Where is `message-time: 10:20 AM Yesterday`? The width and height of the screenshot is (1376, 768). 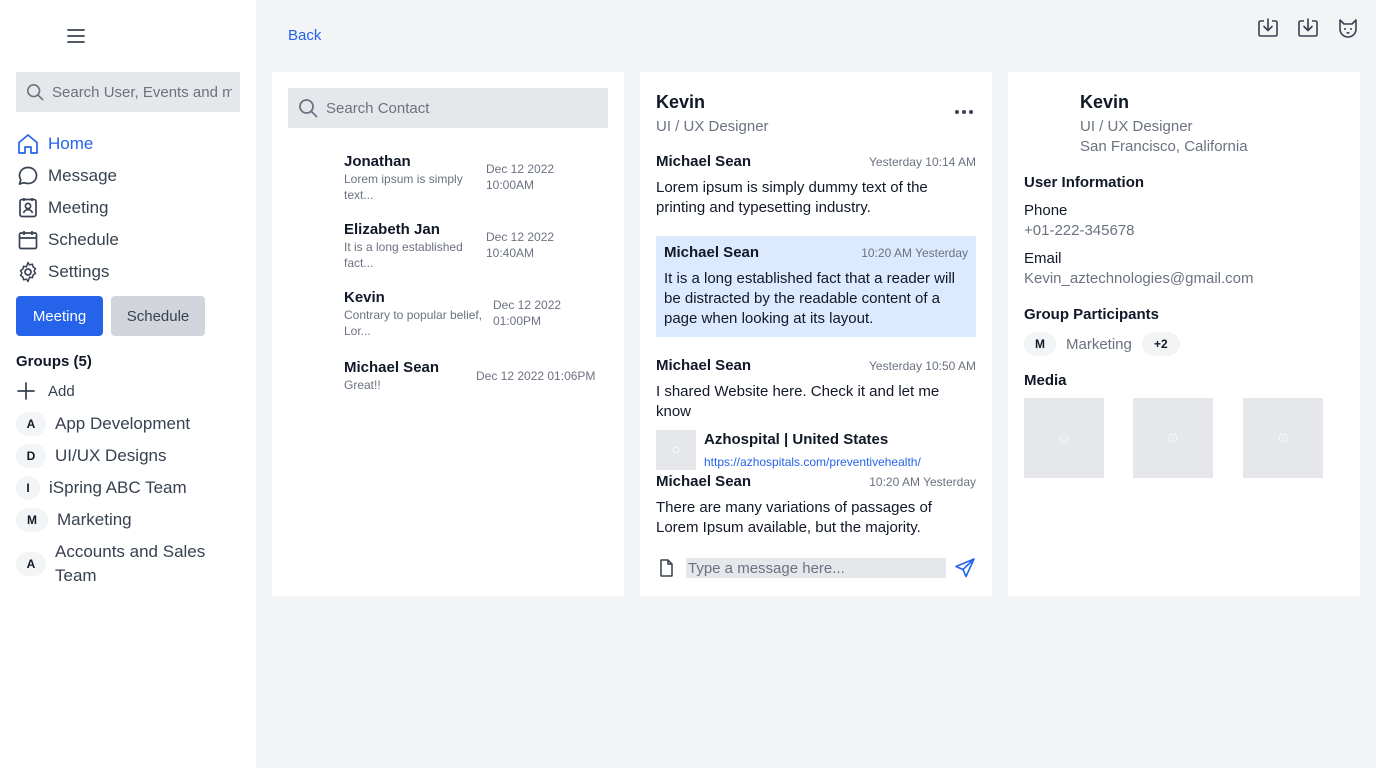 message-time: 10:20 AM Yesterday is located at coordinates (914, 253).